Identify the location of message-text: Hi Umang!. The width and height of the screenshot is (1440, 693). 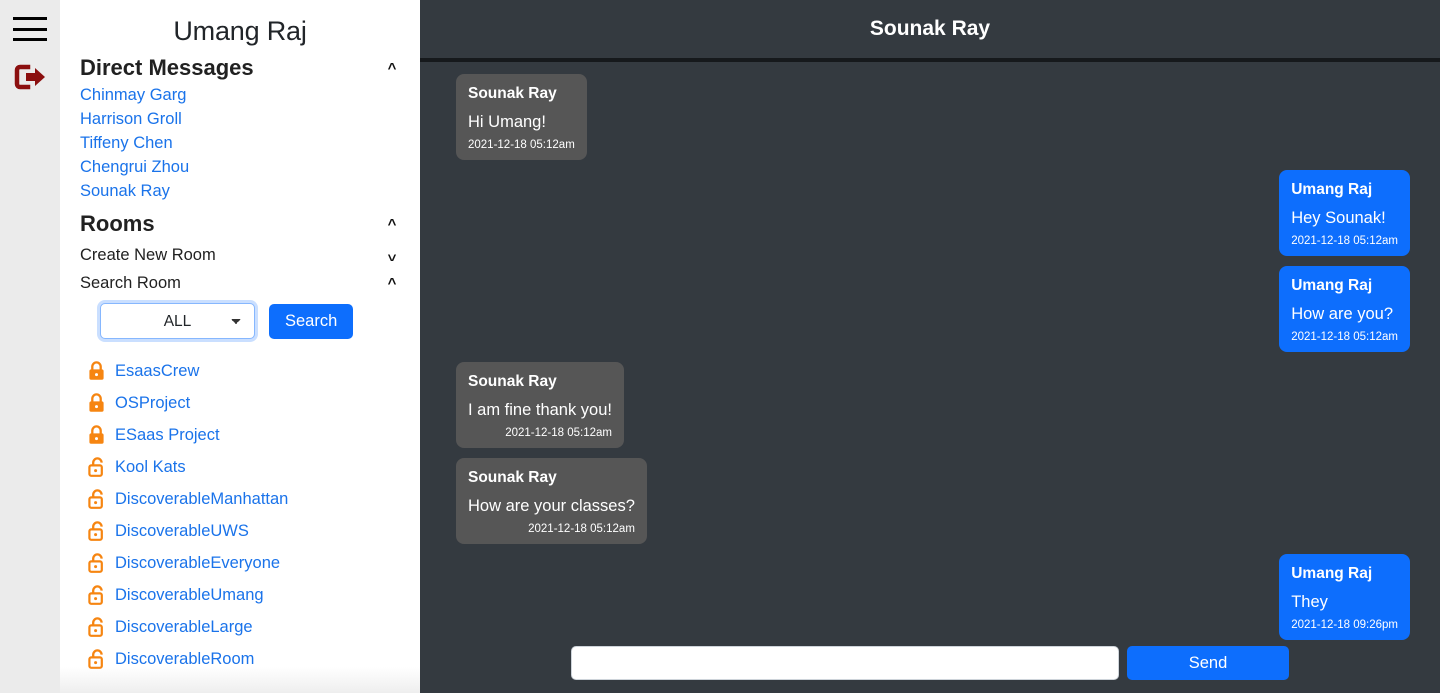
(507, 122).